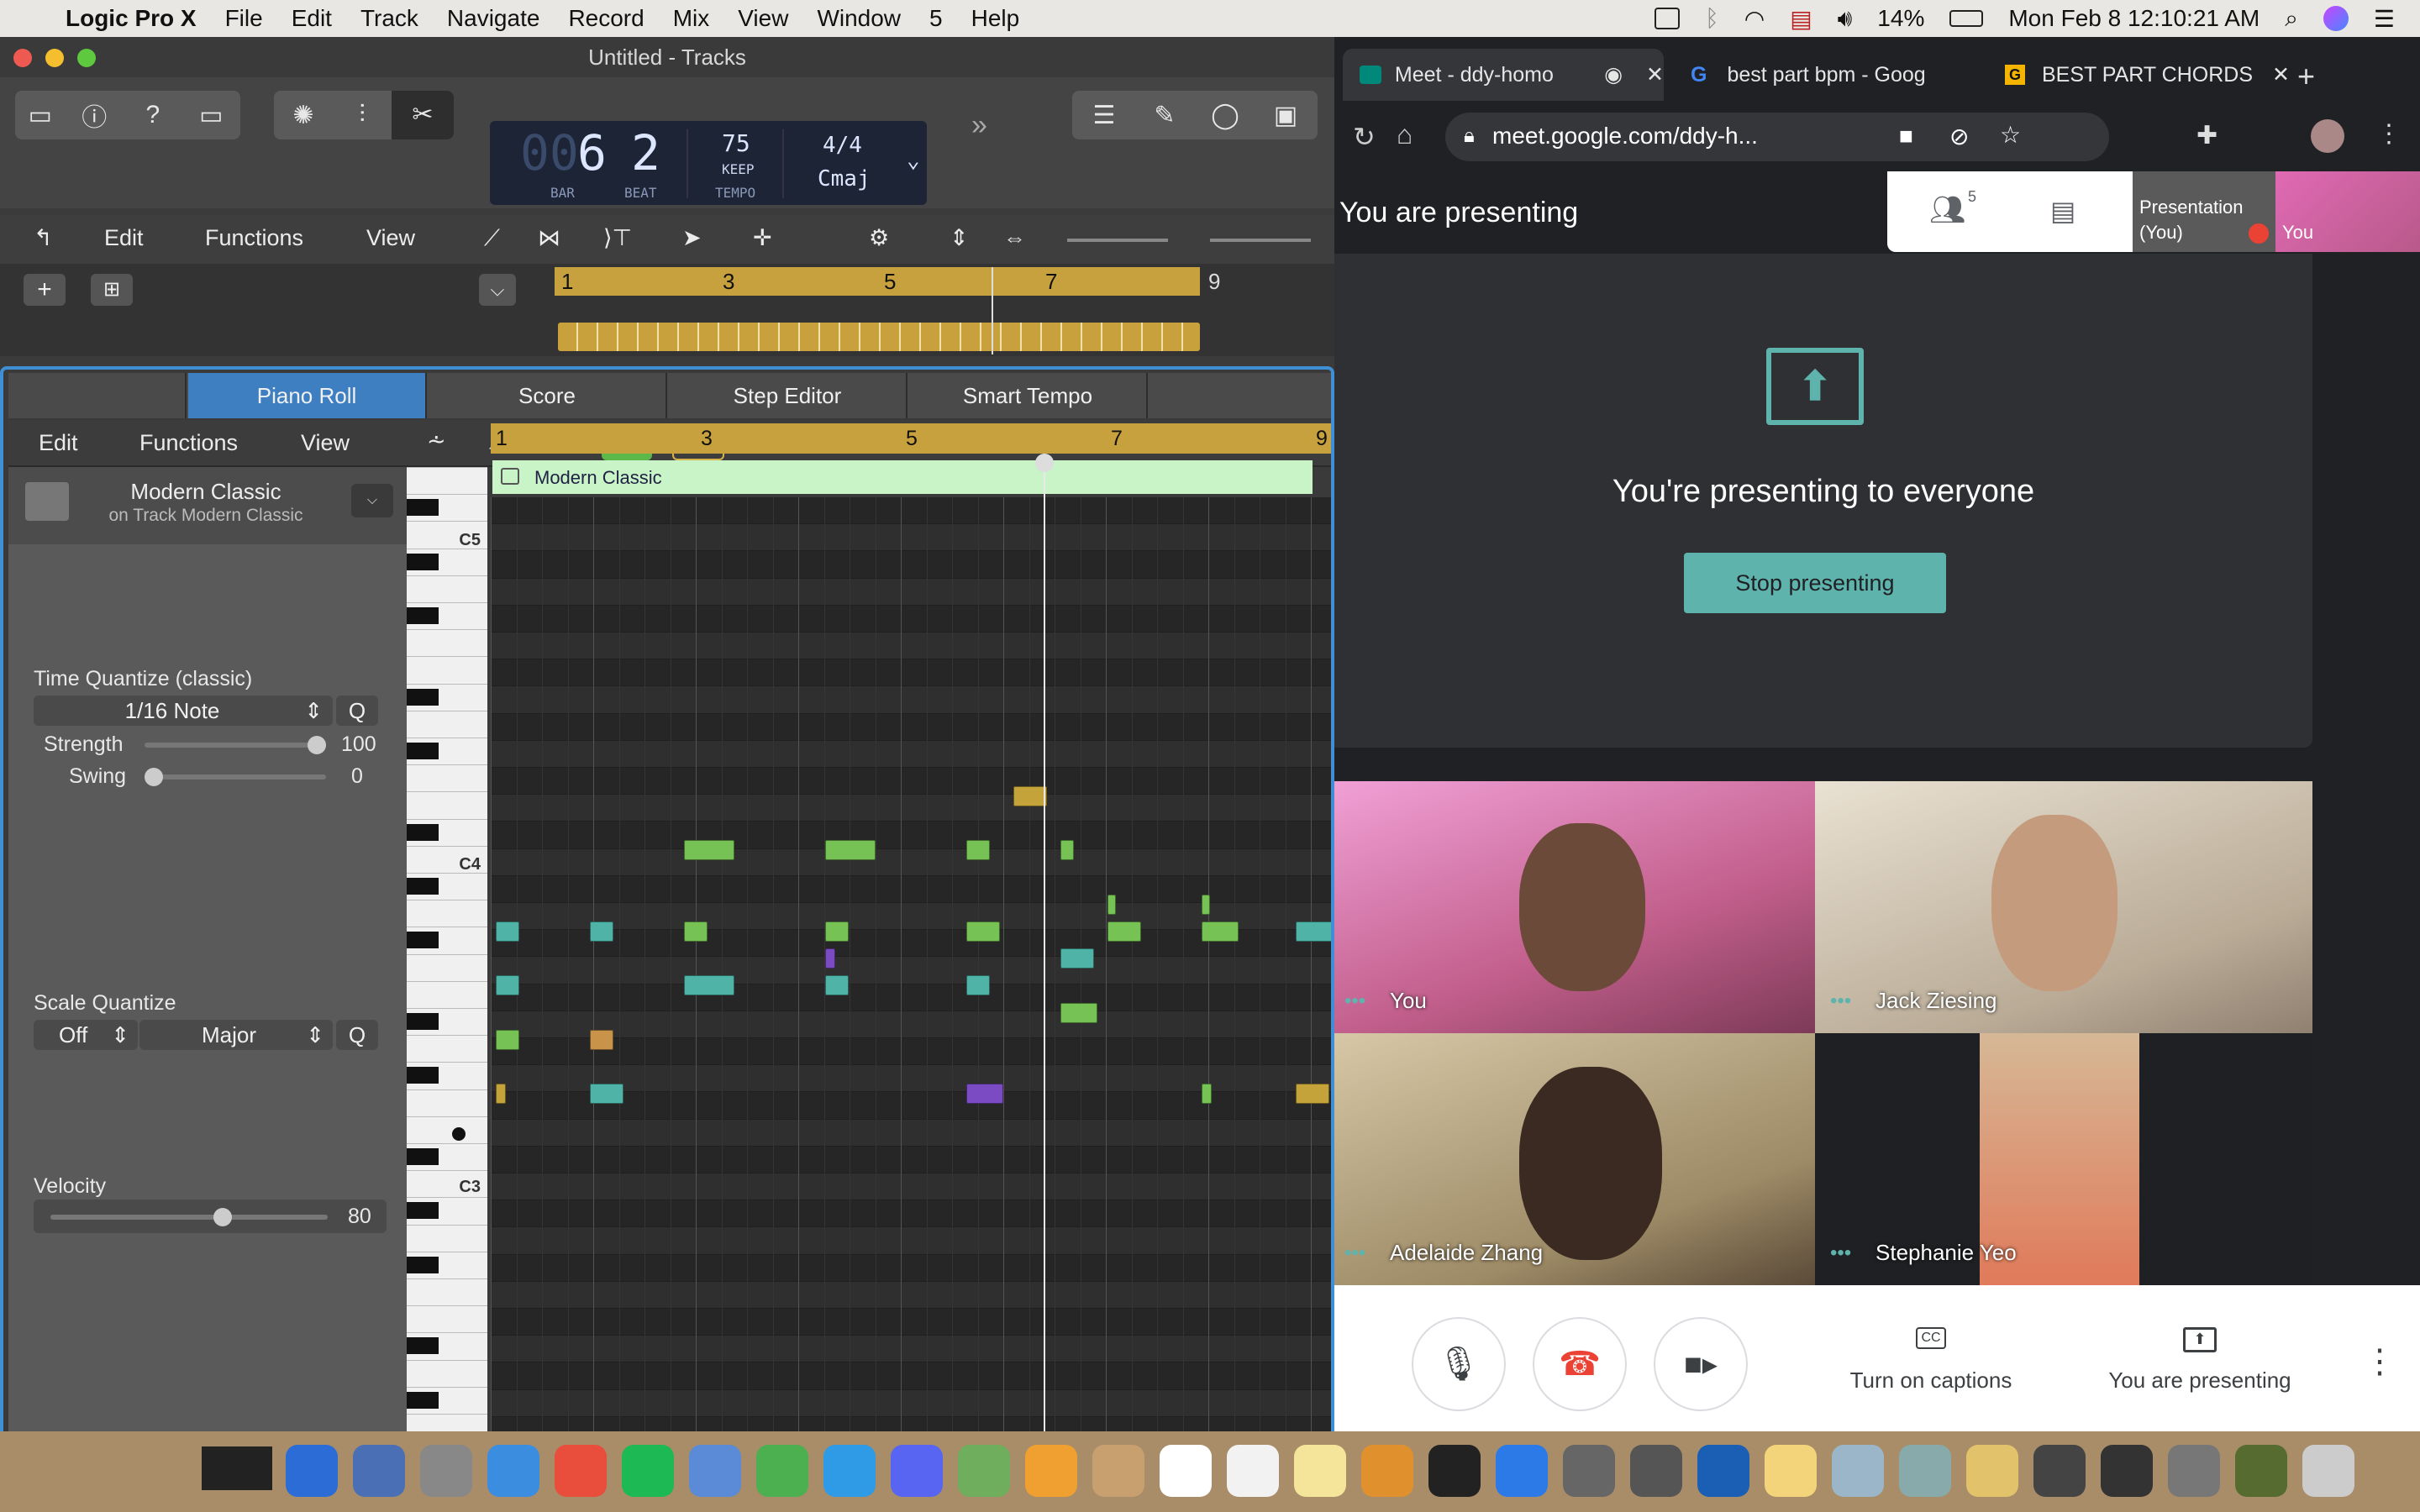 Image resolution: width=2420 pixels, height=1512 pixels. What do you see at coordinates (1754, 19) in the screenshot?
I see `wifi-icon: ◠` at bounding box center [1754, 19].